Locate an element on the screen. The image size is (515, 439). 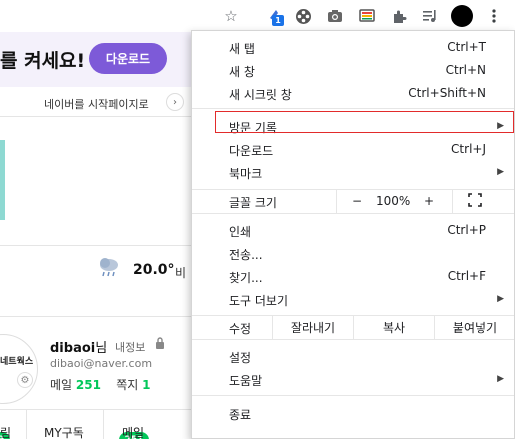
myinfo-link: 내정보 is located at coordinates (130, 347).